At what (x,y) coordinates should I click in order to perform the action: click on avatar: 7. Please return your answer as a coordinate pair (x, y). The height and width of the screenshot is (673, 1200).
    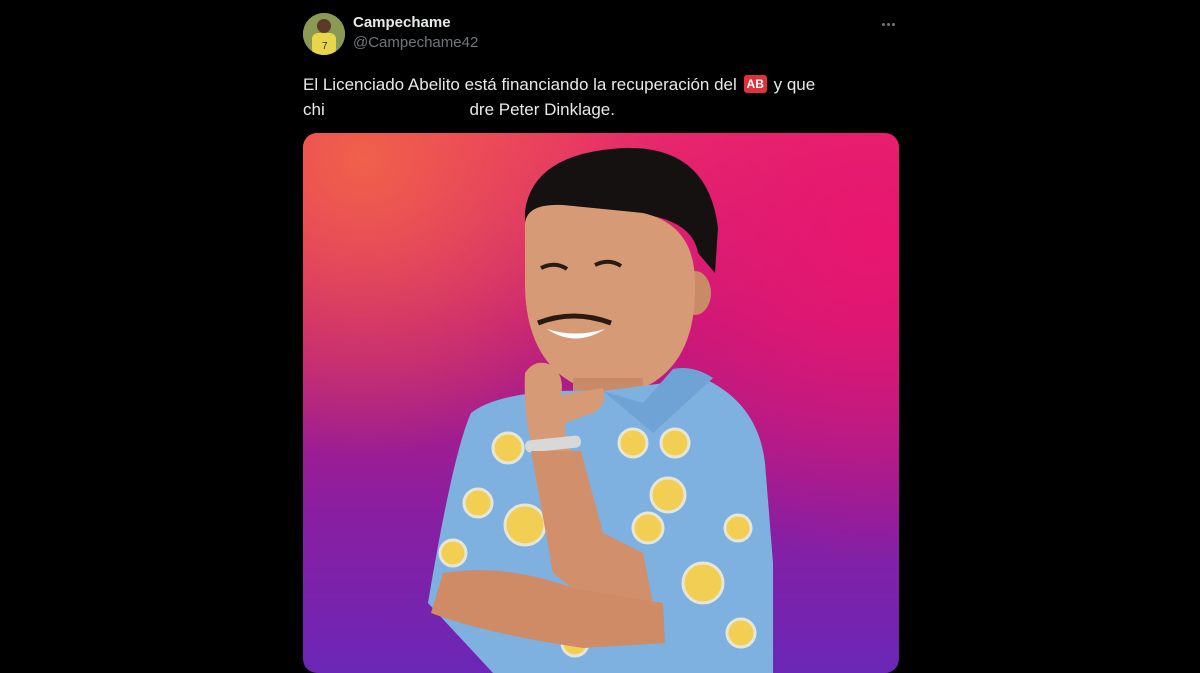
    Looking at the image, I should click on (324, 34).